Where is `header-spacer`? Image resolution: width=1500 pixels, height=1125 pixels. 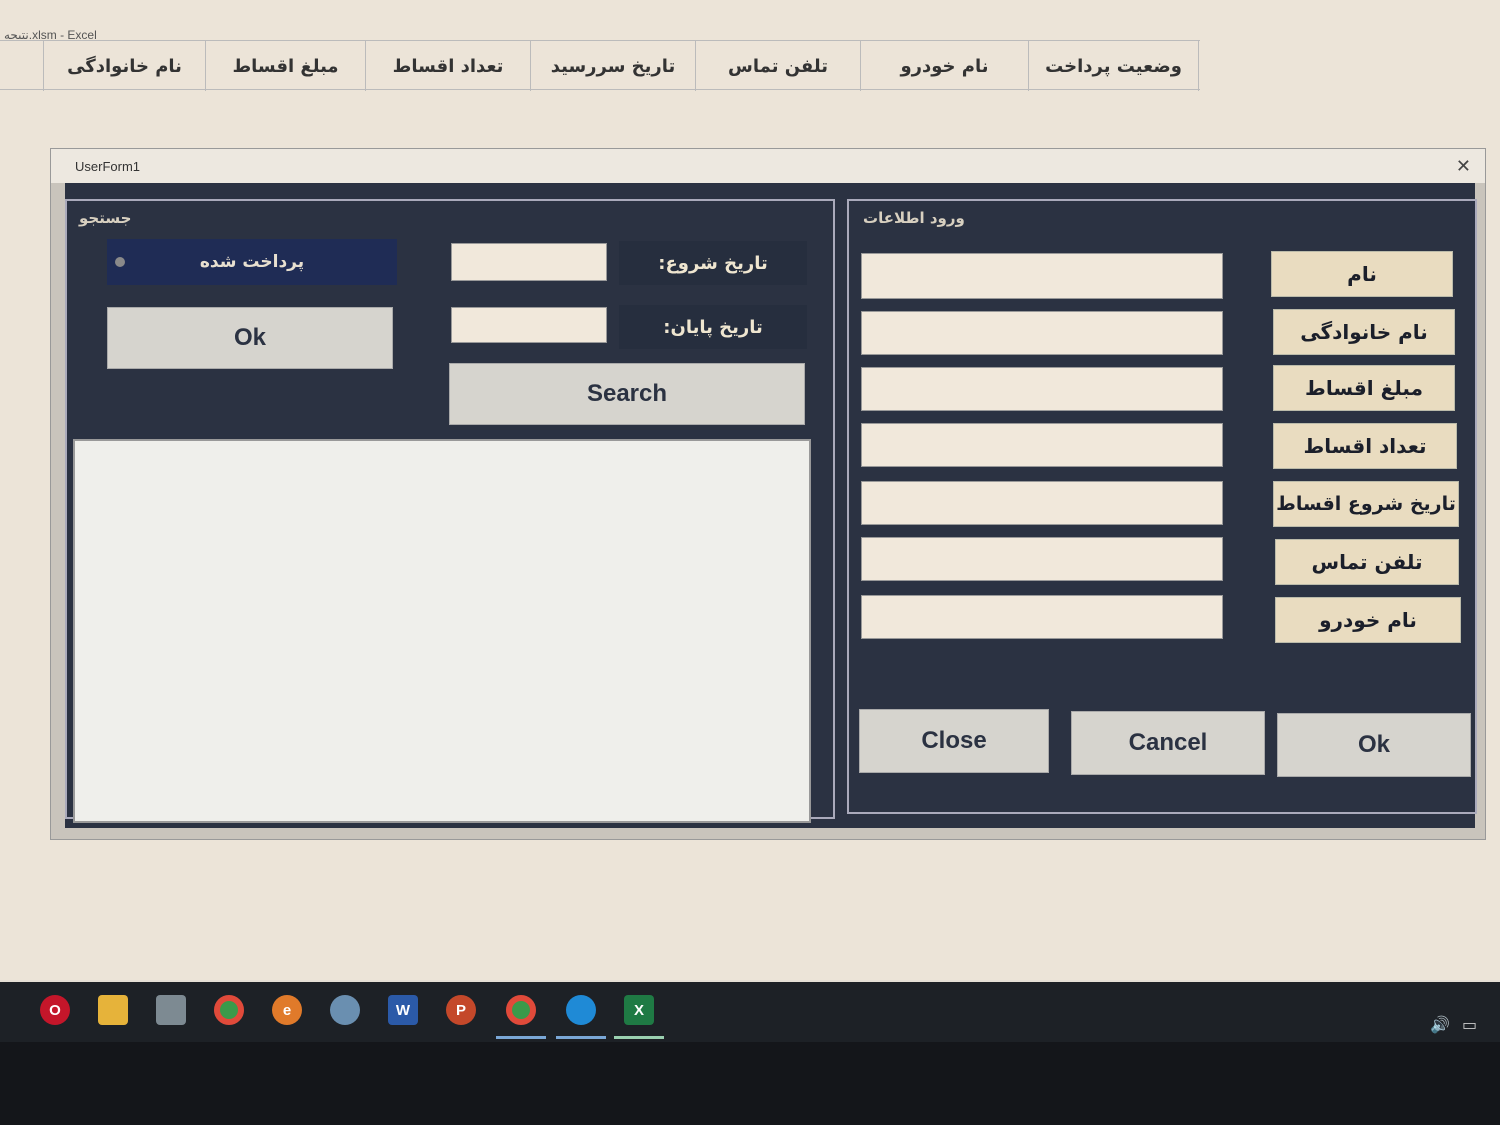
header-spacer is located at coordinates (22, 66).